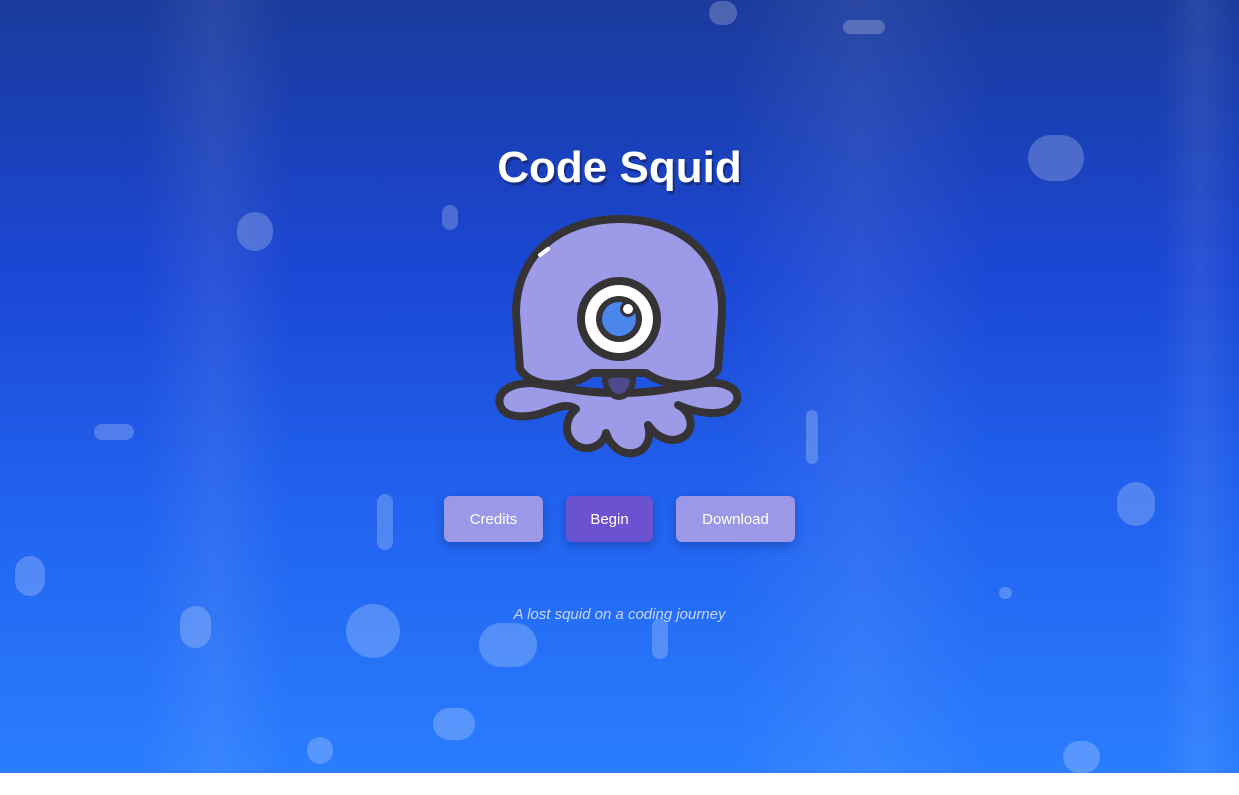 The height and width of the screenshot is (795, 1239). Describe the element at coordinates (618, 336) in the screenshot. I see `squid-icon` at that location.